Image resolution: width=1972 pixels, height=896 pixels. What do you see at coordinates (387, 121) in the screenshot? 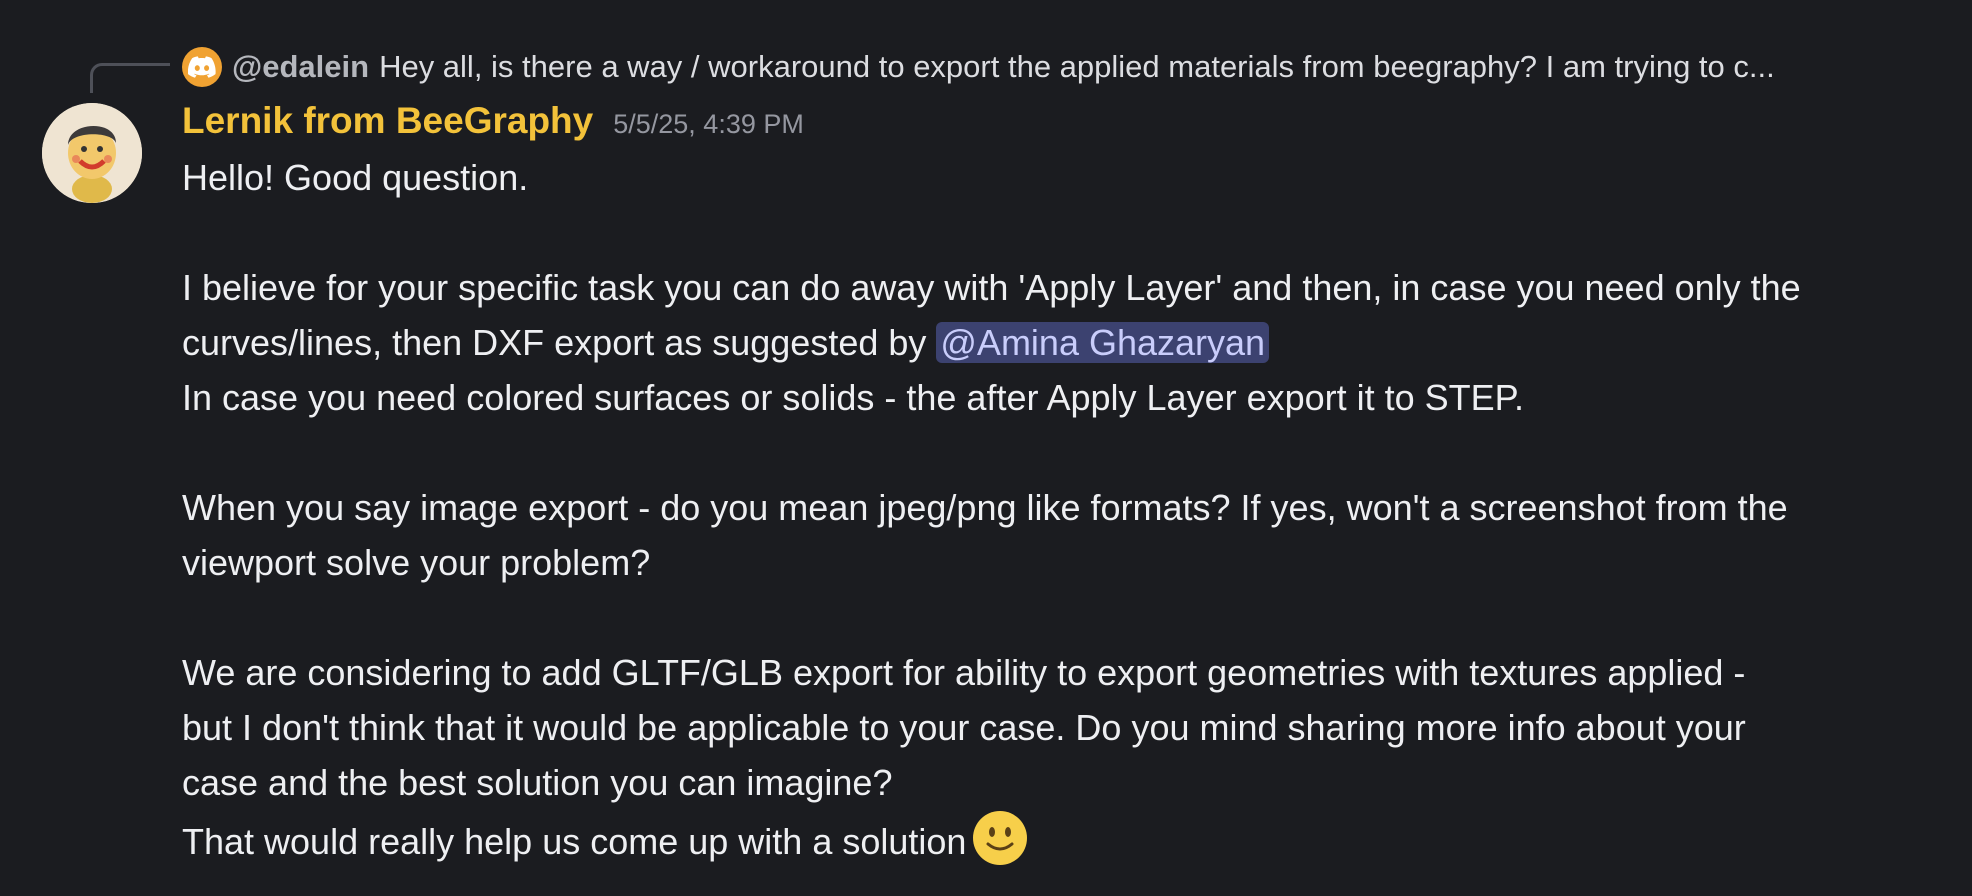
I see `author-name: Lernik from BeeGraphy` at bounding box center [387, 121].